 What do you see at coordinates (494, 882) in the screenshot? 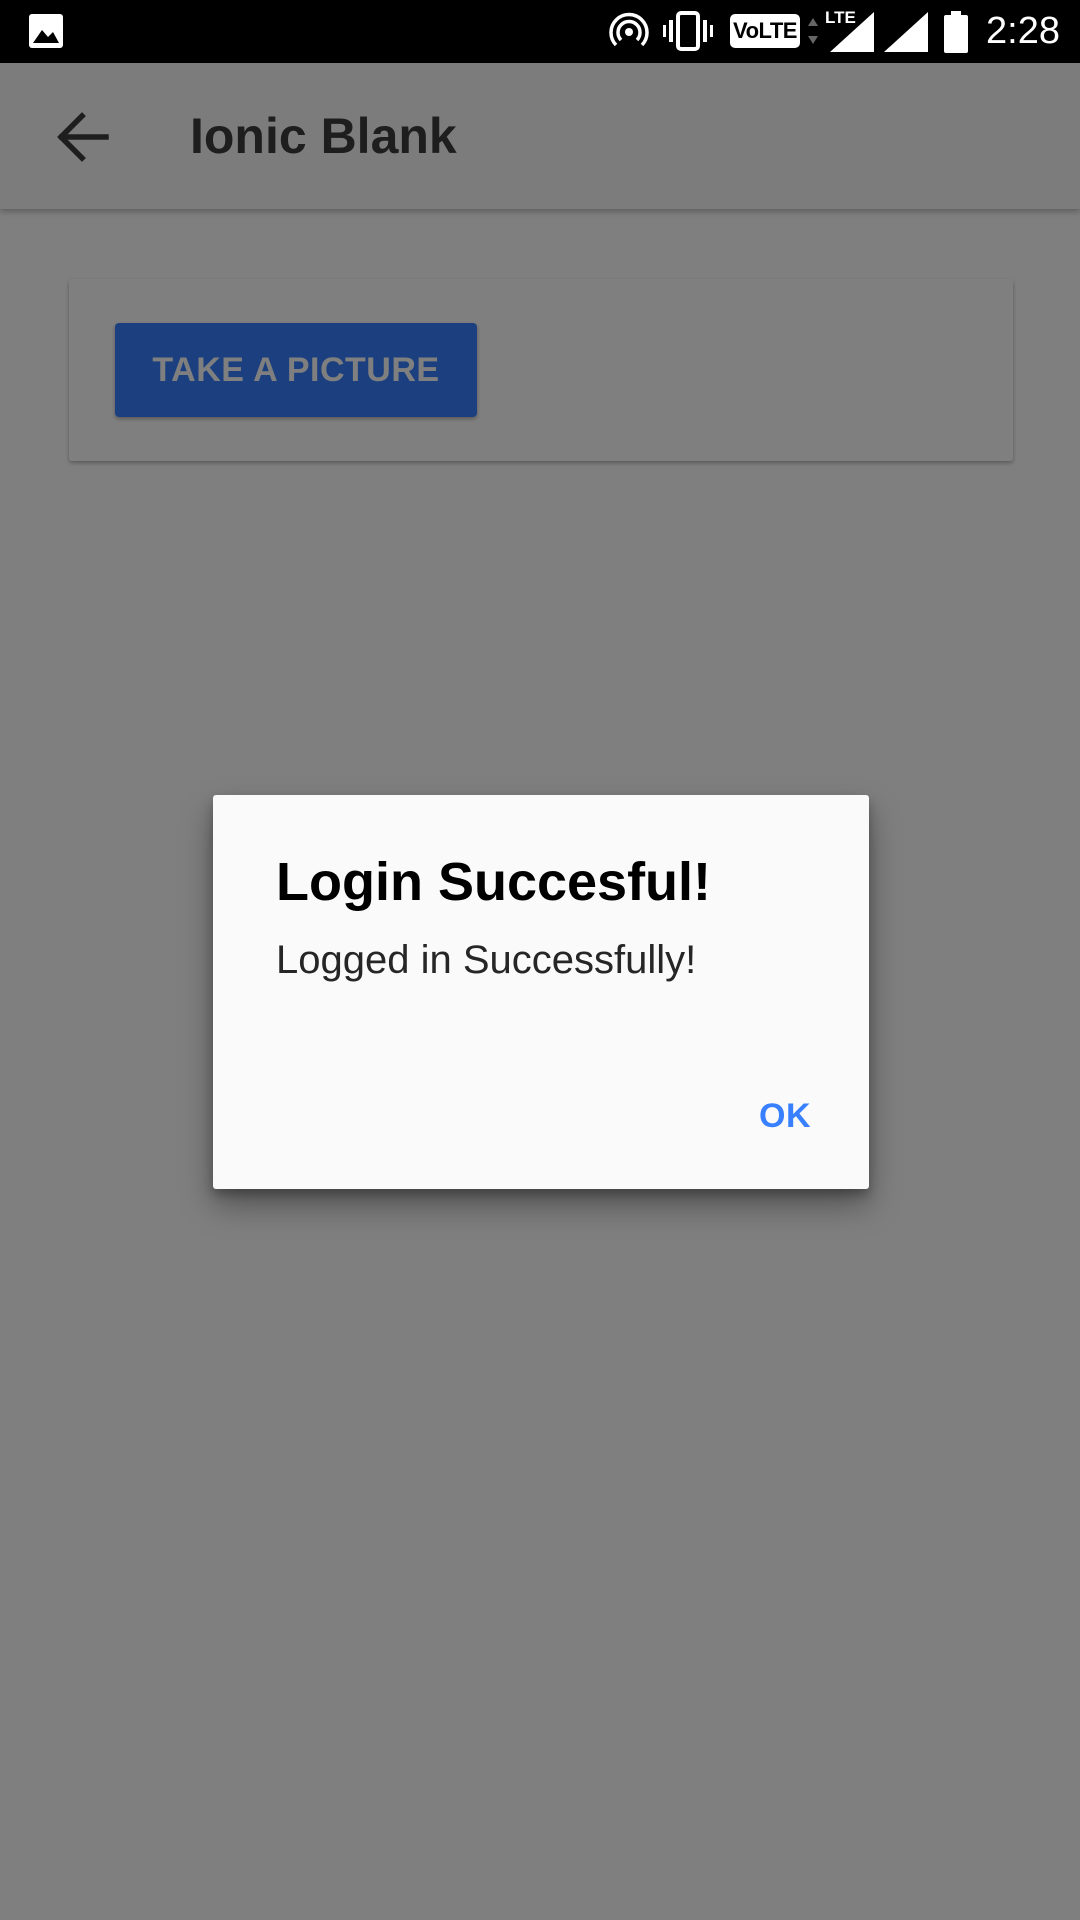
I see `alert-title: Login Succesful!` at bounding box center [494, 882].